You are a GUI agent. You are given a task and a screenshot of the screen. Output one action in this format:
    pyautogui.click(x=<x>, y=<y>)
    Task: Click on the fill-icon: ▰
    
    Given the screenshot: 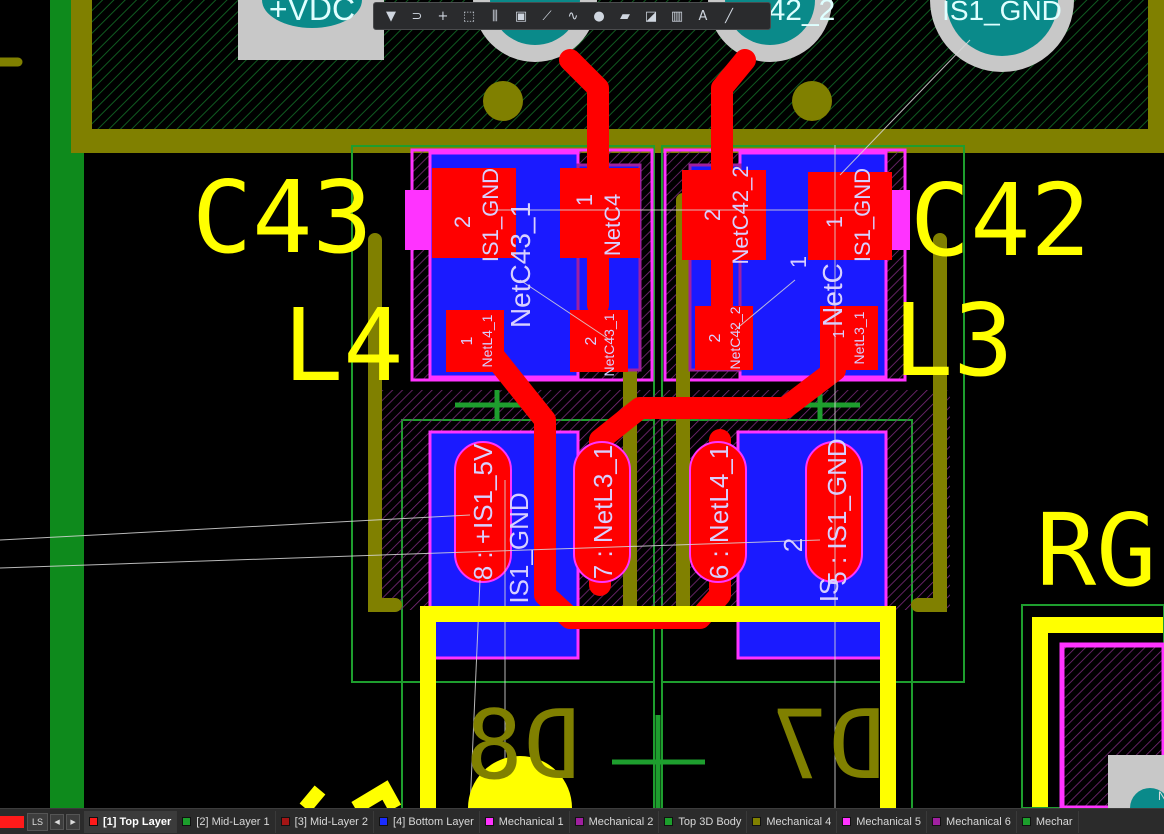 What is the action you would take?
    pyautogui.click(x=625, y=16)
    